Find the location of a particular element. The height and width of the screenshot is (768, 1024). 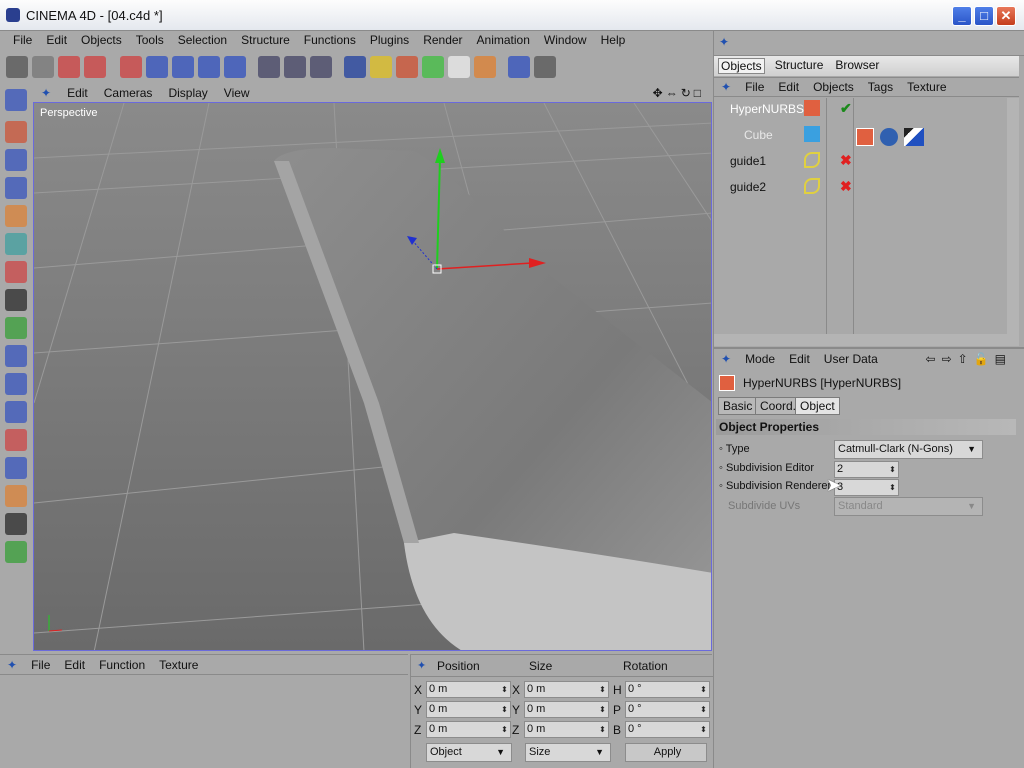

apply-button: Apply is located at coordinates (666, 752).